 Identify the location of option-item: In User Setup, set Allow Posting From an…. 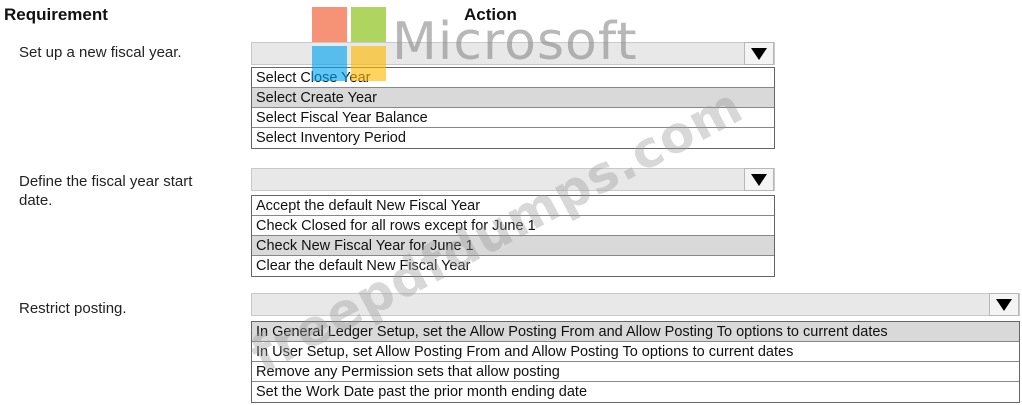
(635, 352).